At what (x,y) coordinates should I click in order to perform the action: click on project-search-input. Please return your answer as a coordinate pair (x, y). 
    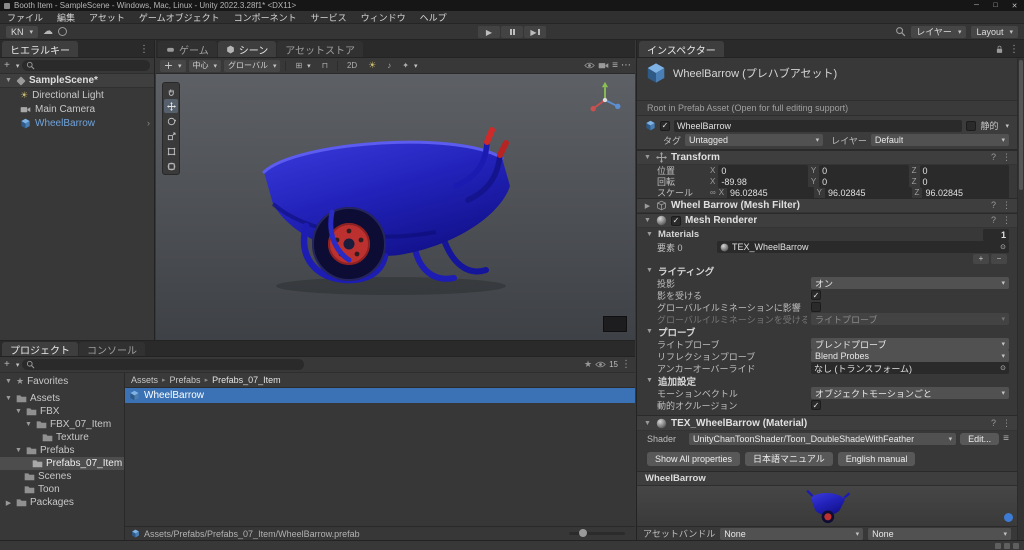
    Looking at the image, I should click on (163, 364).